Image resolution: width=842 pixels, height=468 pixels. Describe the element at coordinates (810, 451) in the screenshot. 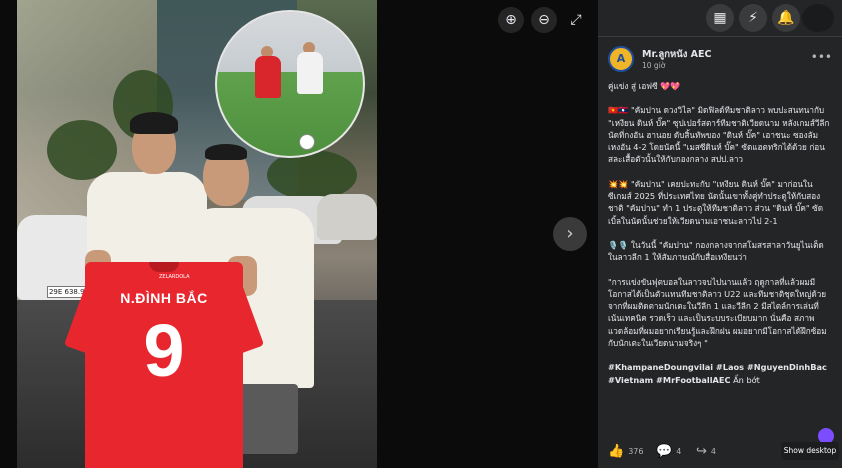

I see `show-desktop-button: Show desktop` at that location.